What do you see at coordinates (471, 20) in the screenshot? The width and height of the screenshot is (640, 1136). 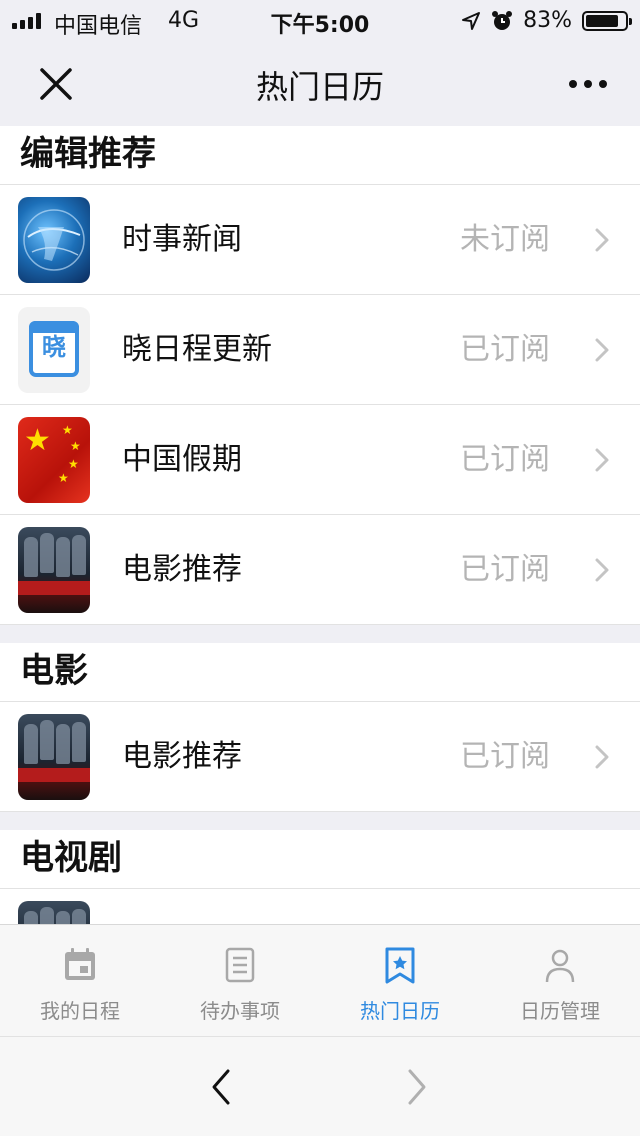 I see `location-arrow-icon` at bounding box center [471, 20].